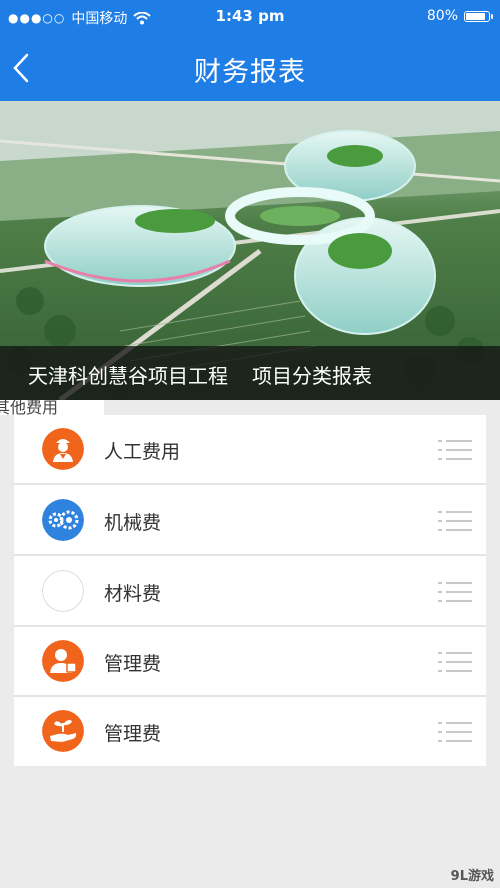 The image size is (500, 888). What do you see at coordinates (250, 521) in the screenshot?
I see `list-item-machinery: 机械费` at bounding box center [250, 521].